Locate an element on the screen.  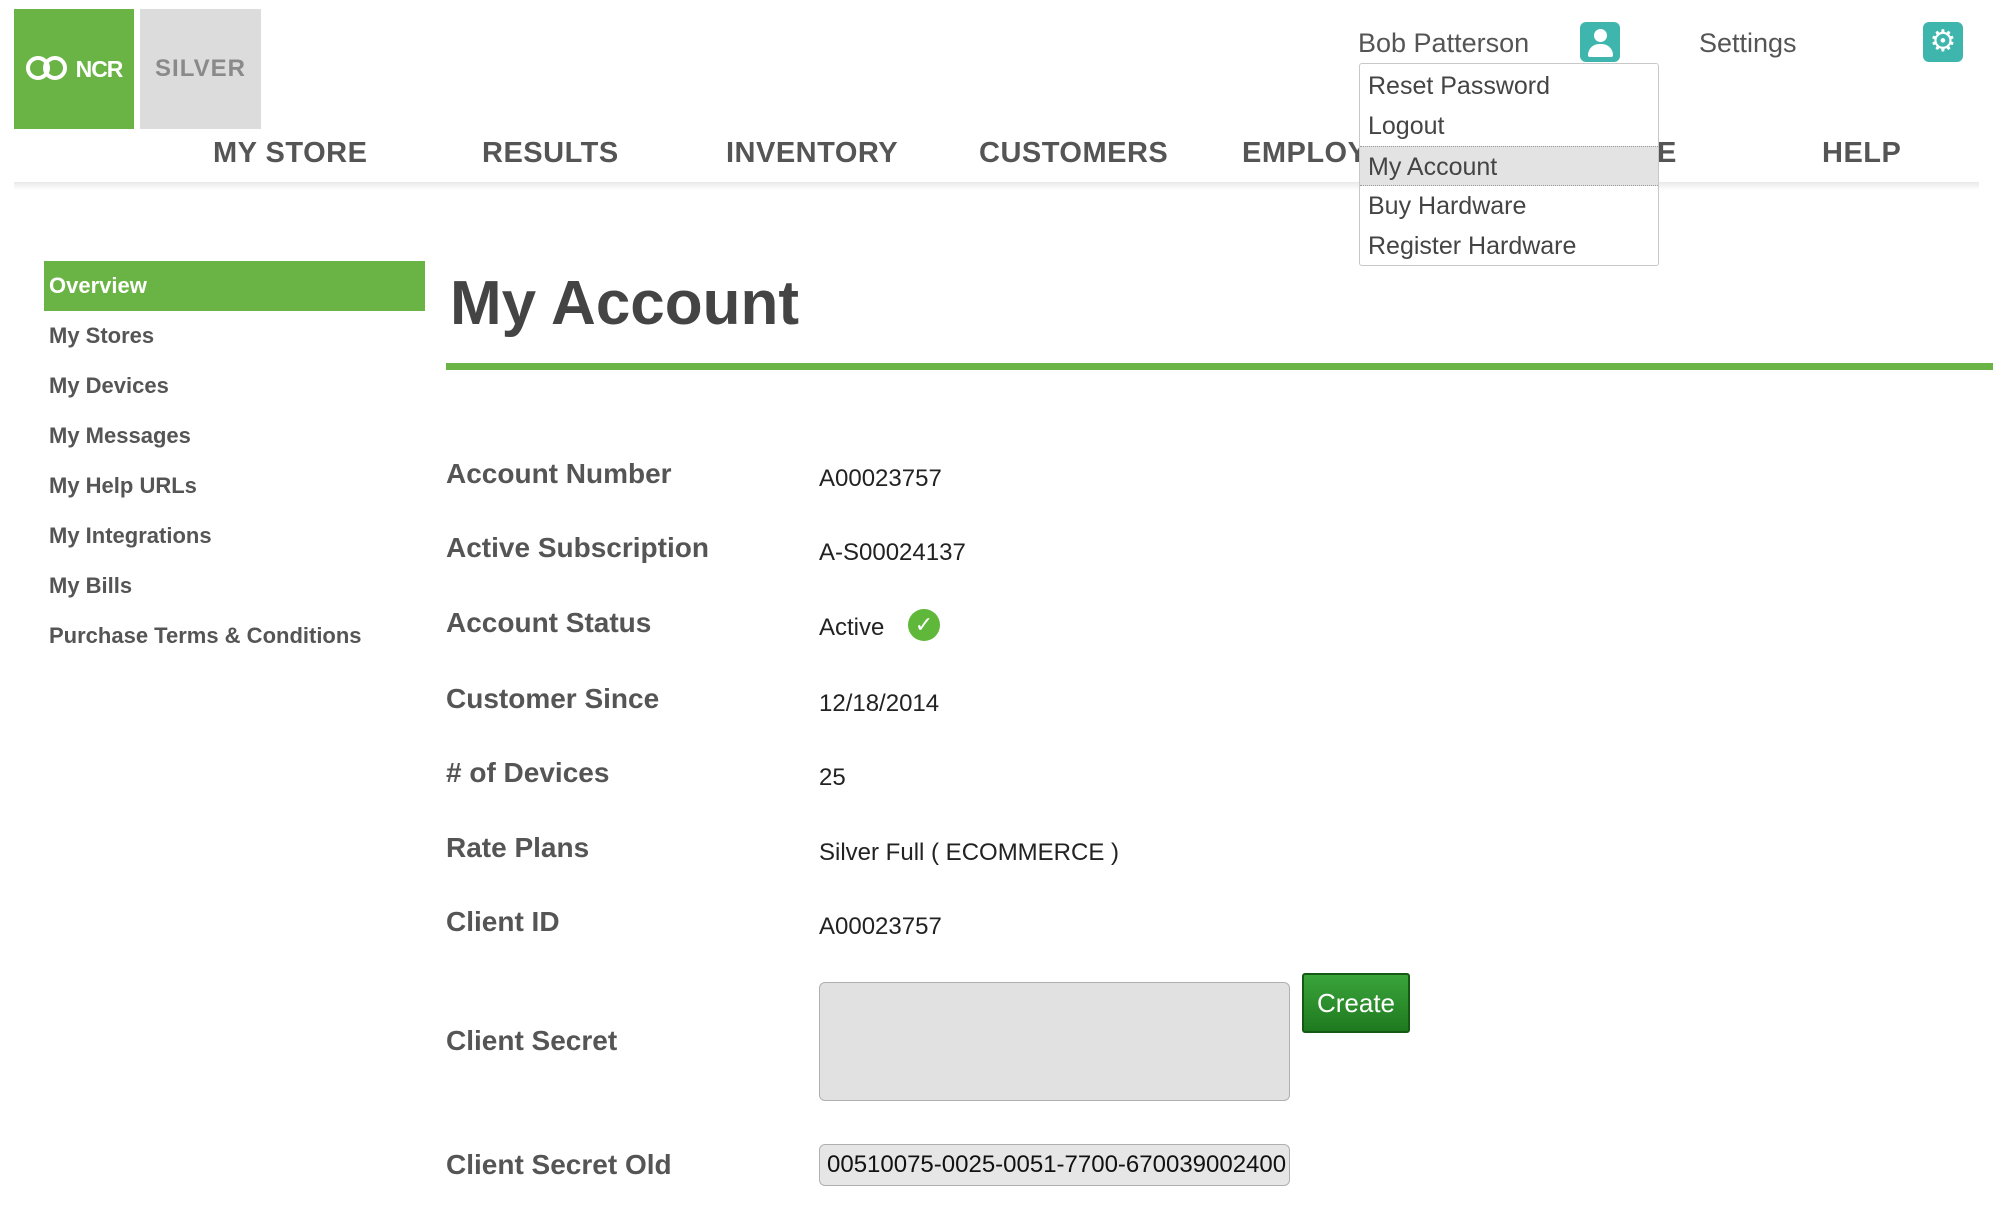
page-title: My Account is located at coordinates (625, 303).